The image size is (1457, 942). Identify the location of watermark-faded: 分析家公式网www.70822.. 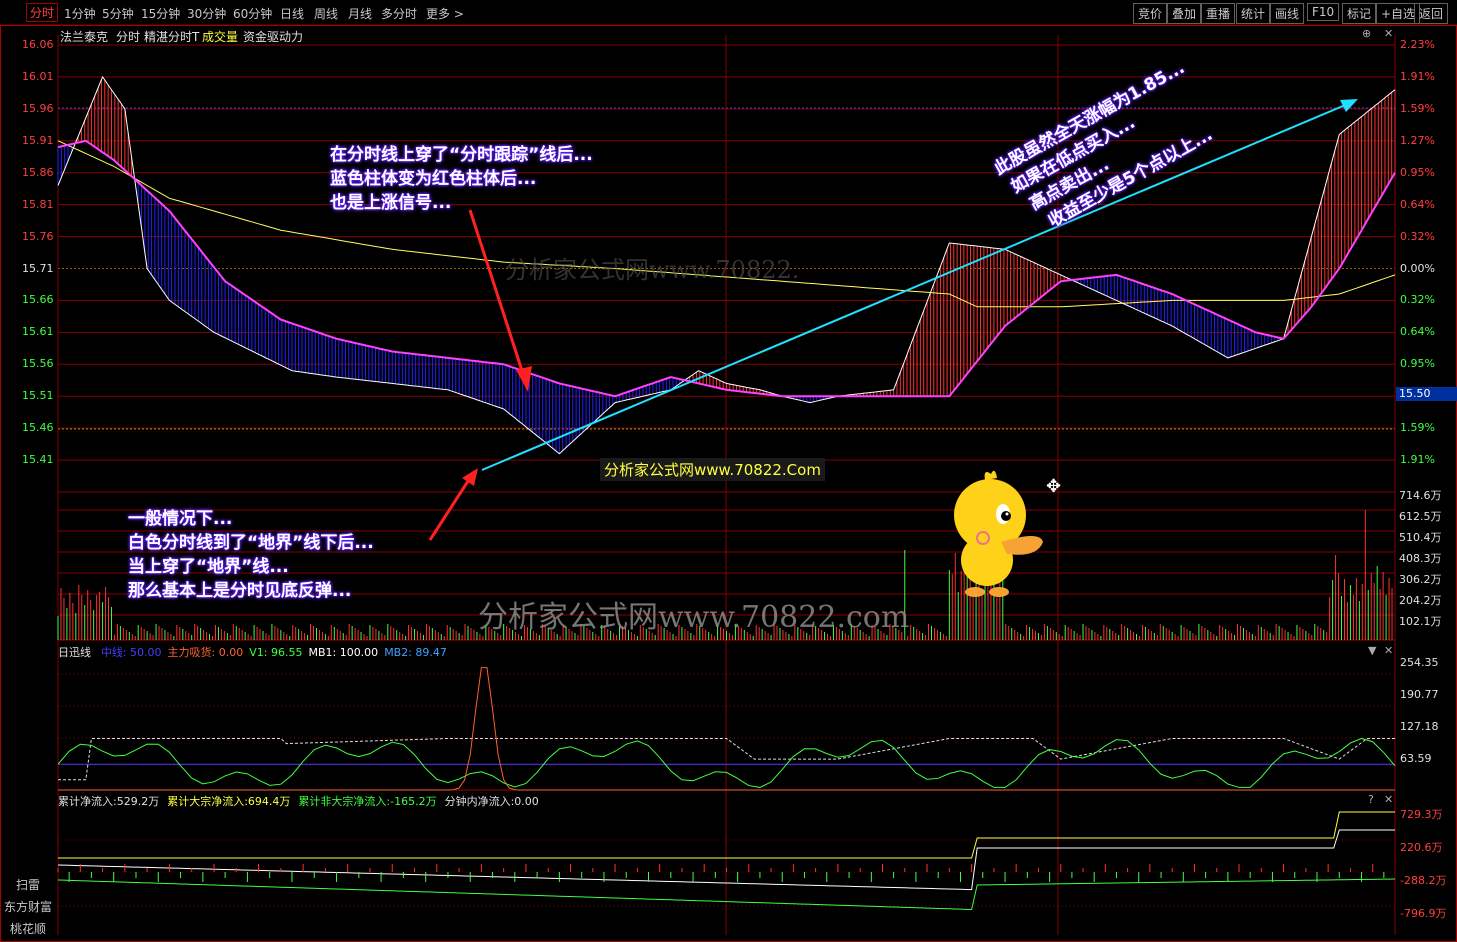
(652, 270).